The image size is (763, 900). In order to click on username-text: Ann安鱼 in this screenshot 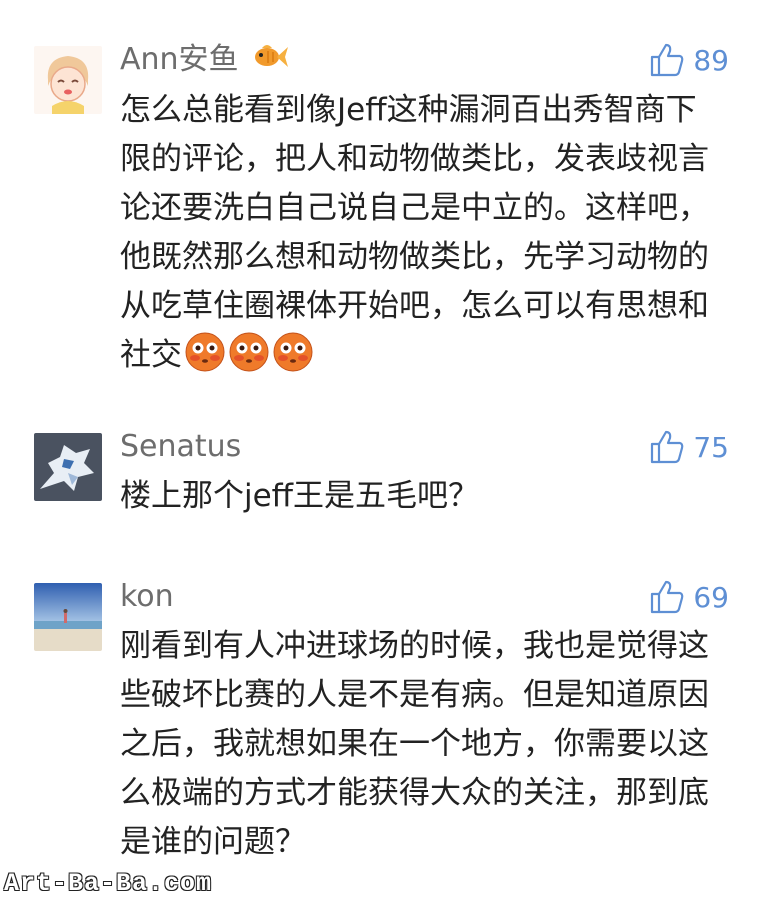, I will do `click(179, 59)`.